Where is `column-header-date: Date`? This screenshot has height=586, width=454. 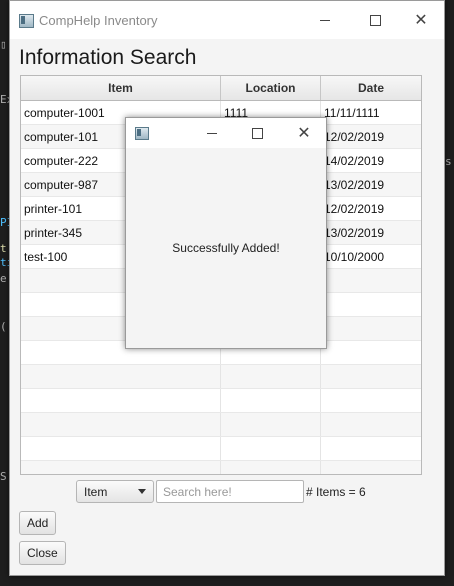 column-header-date: Date is located at coordinates (371, 88).